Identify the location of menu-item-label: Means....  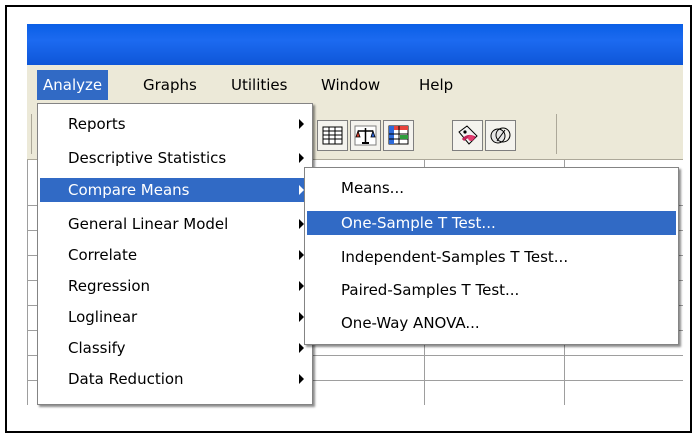
(372, 188).